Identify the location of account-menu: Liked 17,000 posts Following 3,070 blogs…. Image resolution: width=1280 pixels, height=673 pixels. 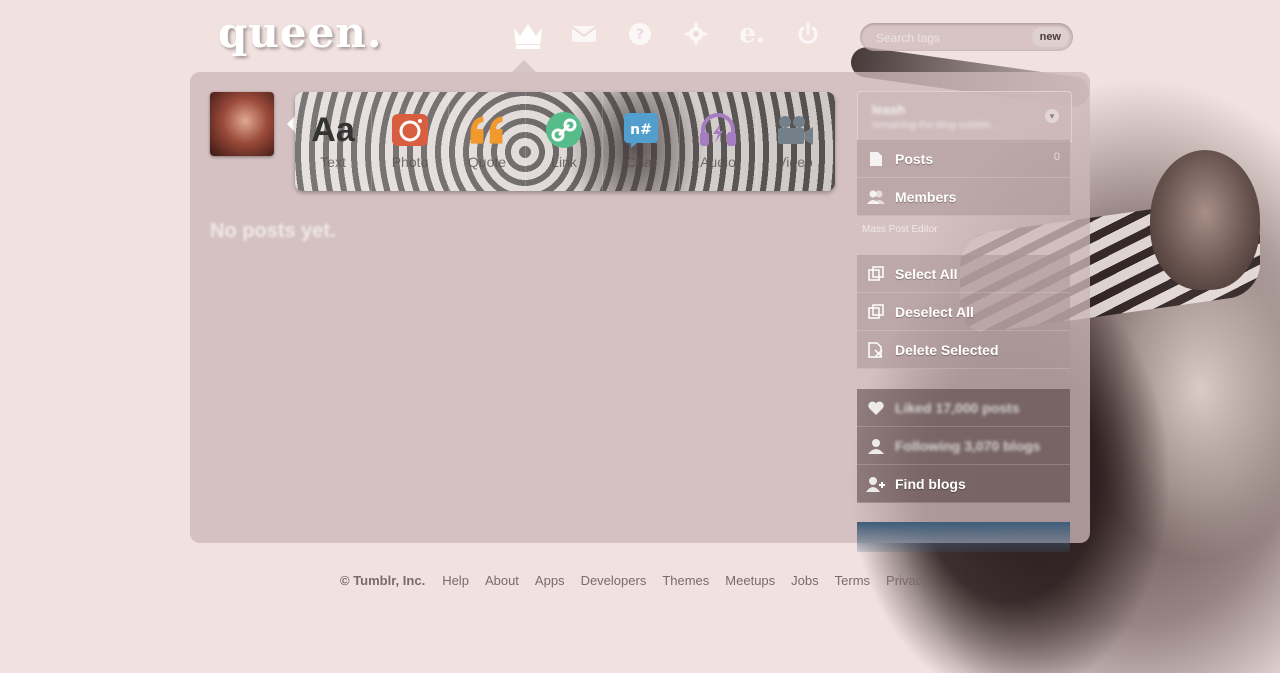
(963, 446).